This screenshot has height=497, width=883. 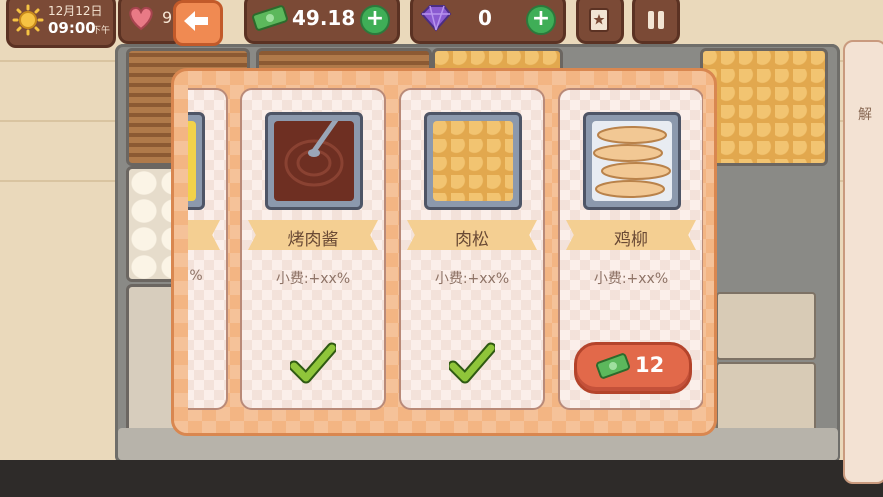 I want to click on ingredient-card-meat-floss: 肉松 小费:+xx%, so click(x=472, y=249).